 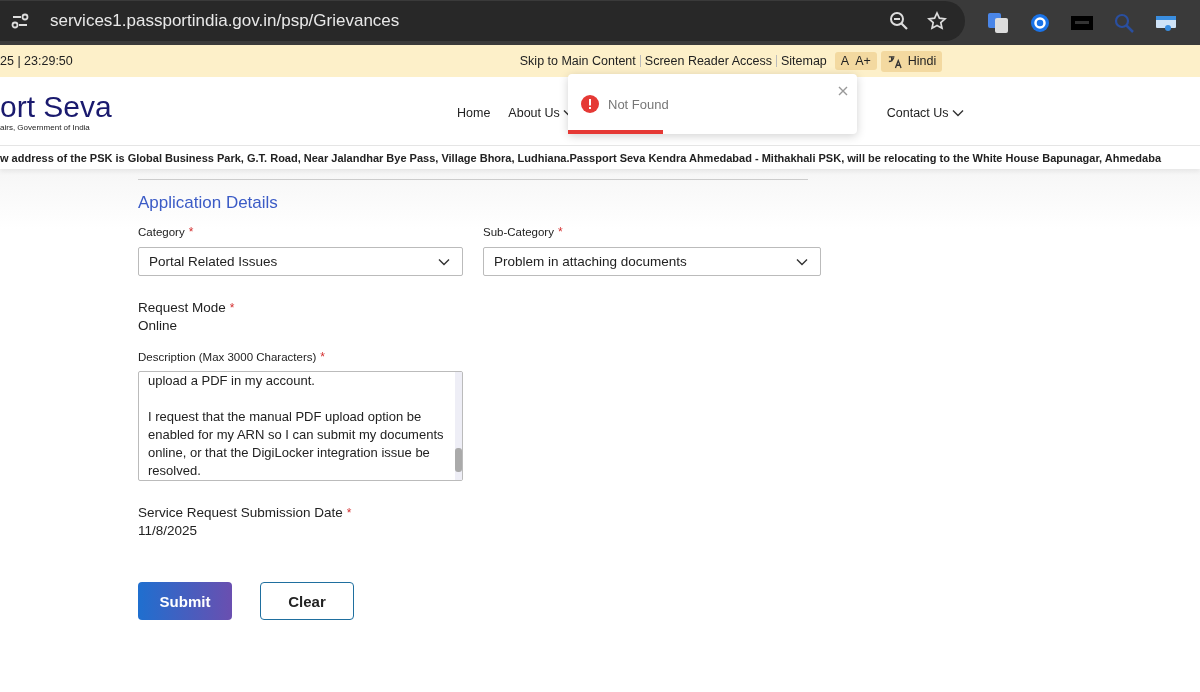 What do you see at coordinates (474, 113) in the screenshot?
I see `nav-link: Home` at bounding box center [474, 113].